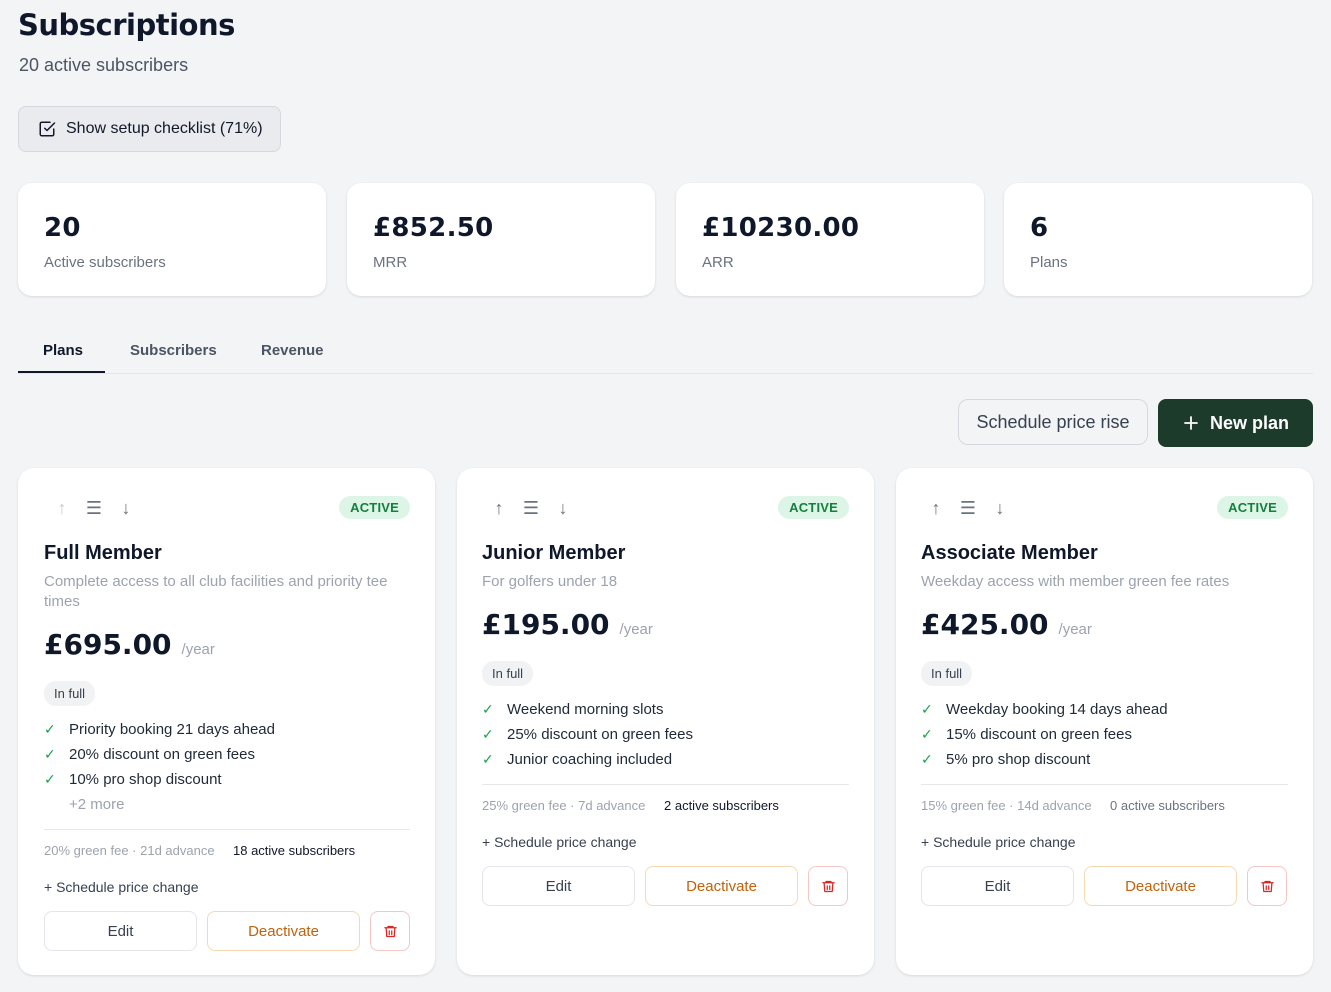 The height and width of the screenshot is (992, 1331). I want to click on stat-card-arr: £10230.00 ARR, so click(830, 239).